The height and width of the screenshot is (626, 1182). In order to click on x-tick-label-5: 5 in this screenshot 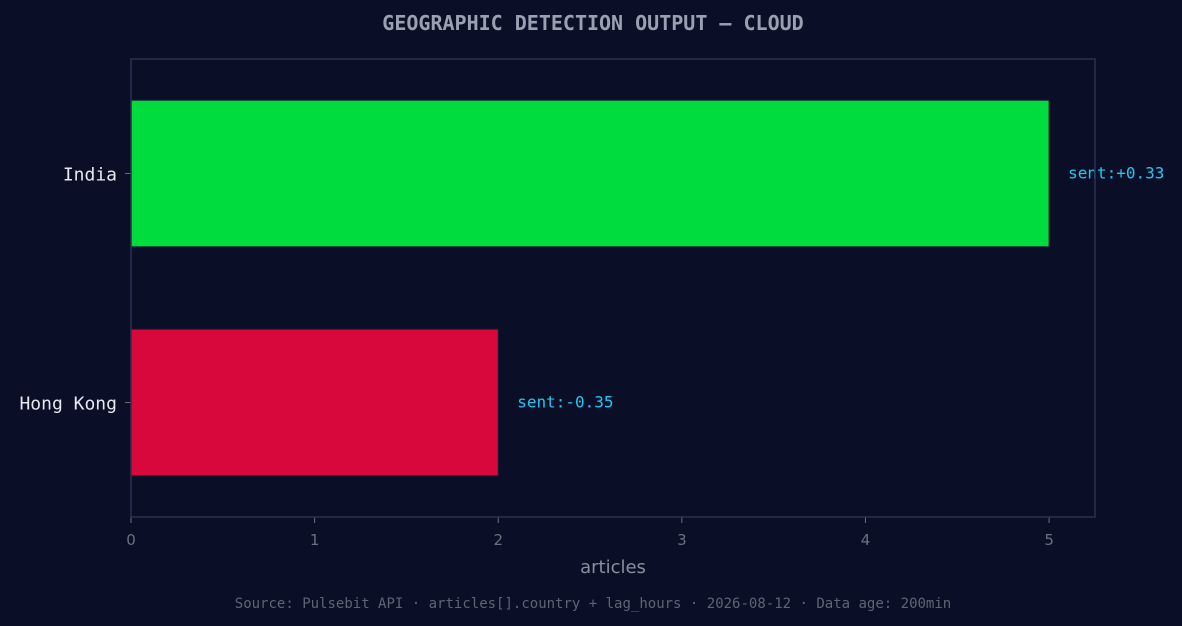, I will do `click(1049, 540)`.